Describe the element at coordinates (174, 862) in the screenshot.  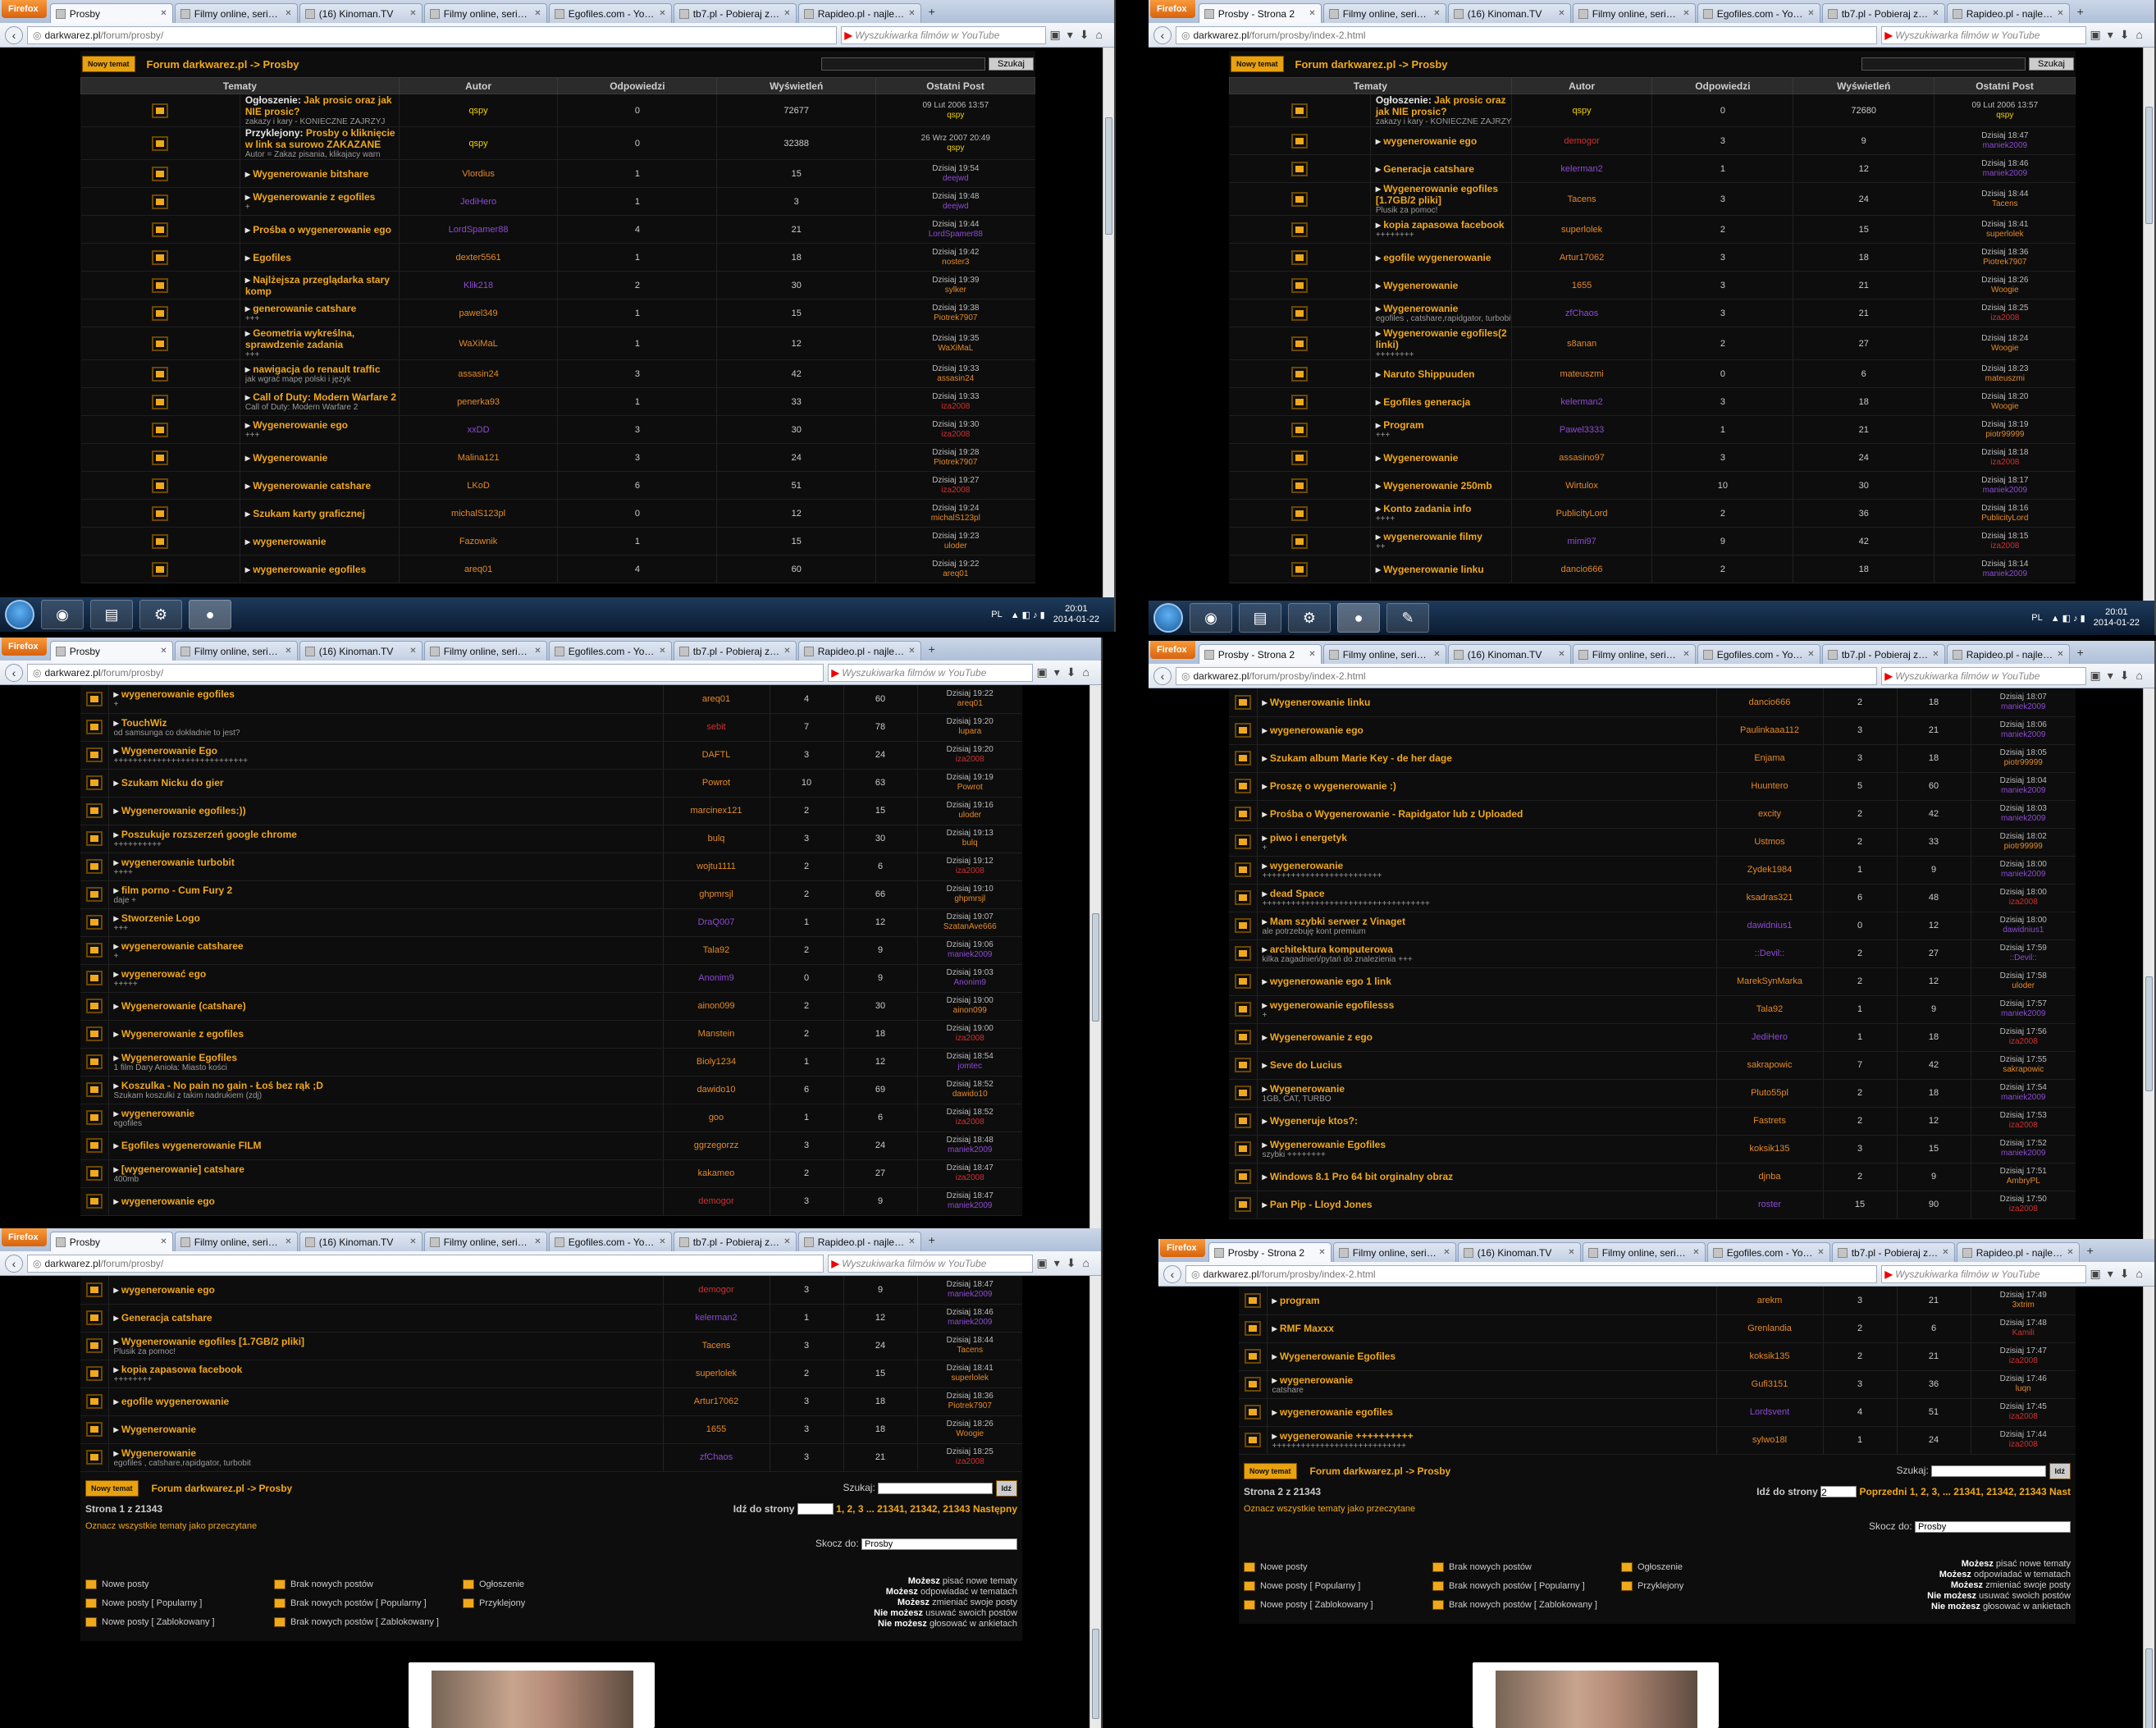
I see `topic-title: ▸ wygenerowanie turbobit` at that location.